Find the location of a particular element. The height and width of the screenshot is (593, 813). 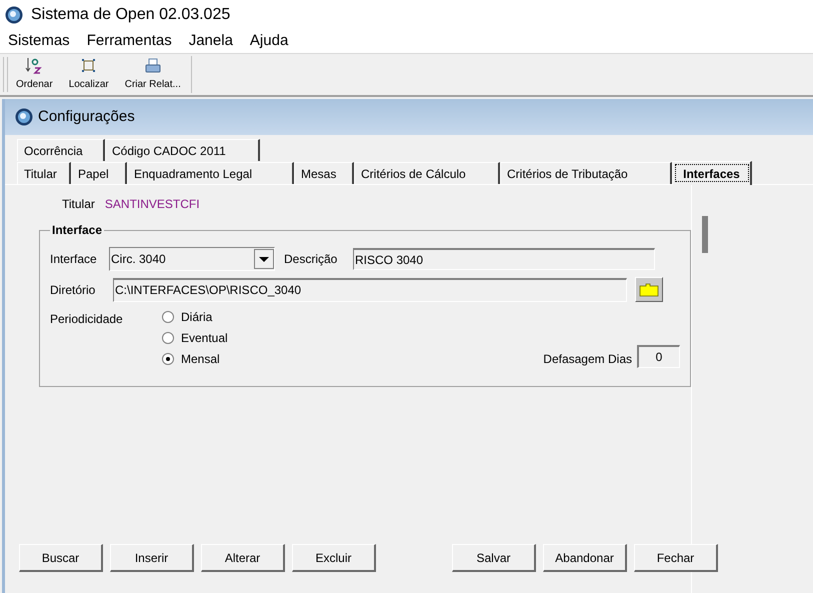

directory-label: Diretório is located at coordinates (73, 290).